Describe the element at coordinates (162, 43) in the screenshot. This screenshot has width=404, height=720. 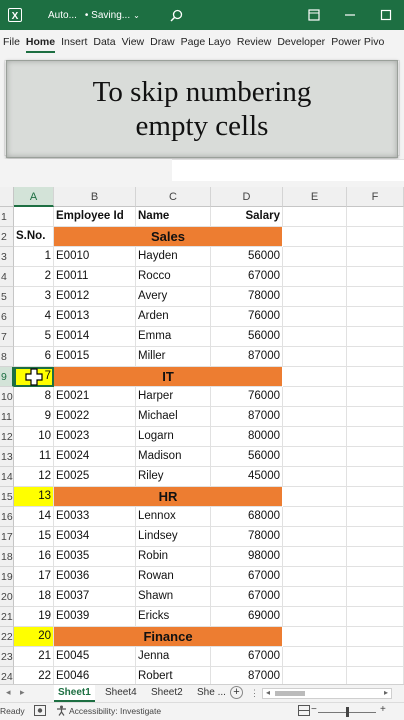
I see `tab-draw: Draw` at that location.